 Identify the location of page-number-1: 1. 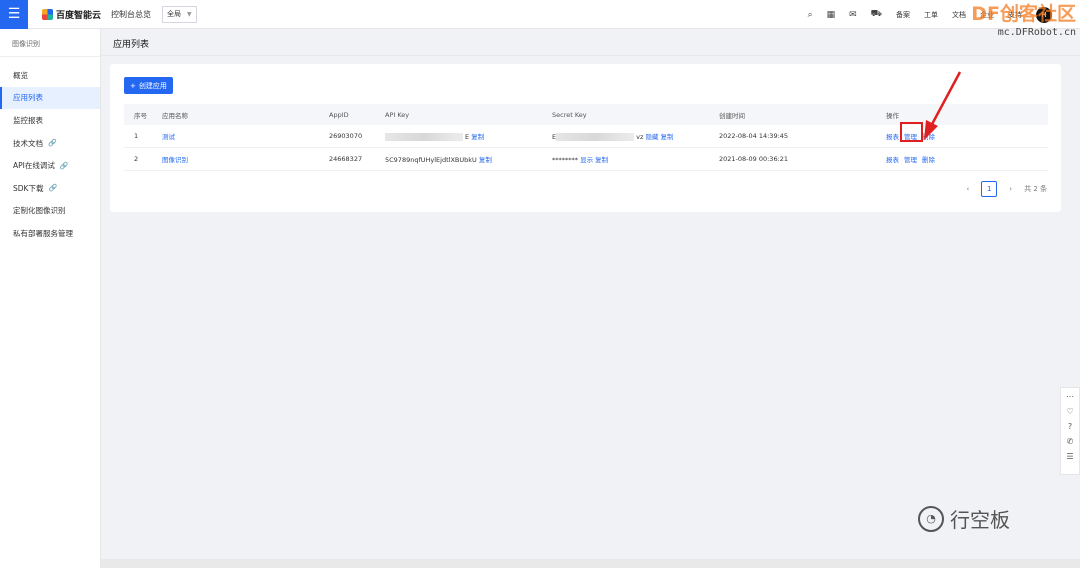
(989, 189).